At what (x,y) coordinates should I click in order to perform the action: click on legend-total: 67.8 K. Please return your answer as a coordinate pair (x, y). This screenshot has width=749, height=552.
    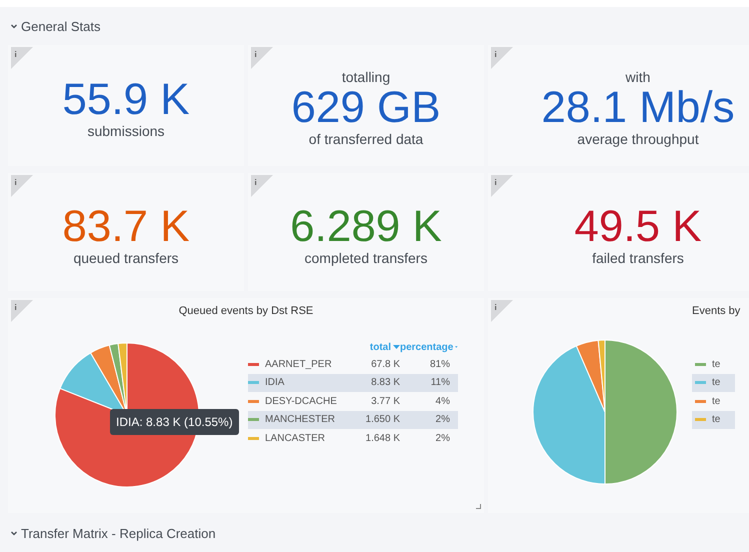
    Looking at the image, I should click on (385, 364).